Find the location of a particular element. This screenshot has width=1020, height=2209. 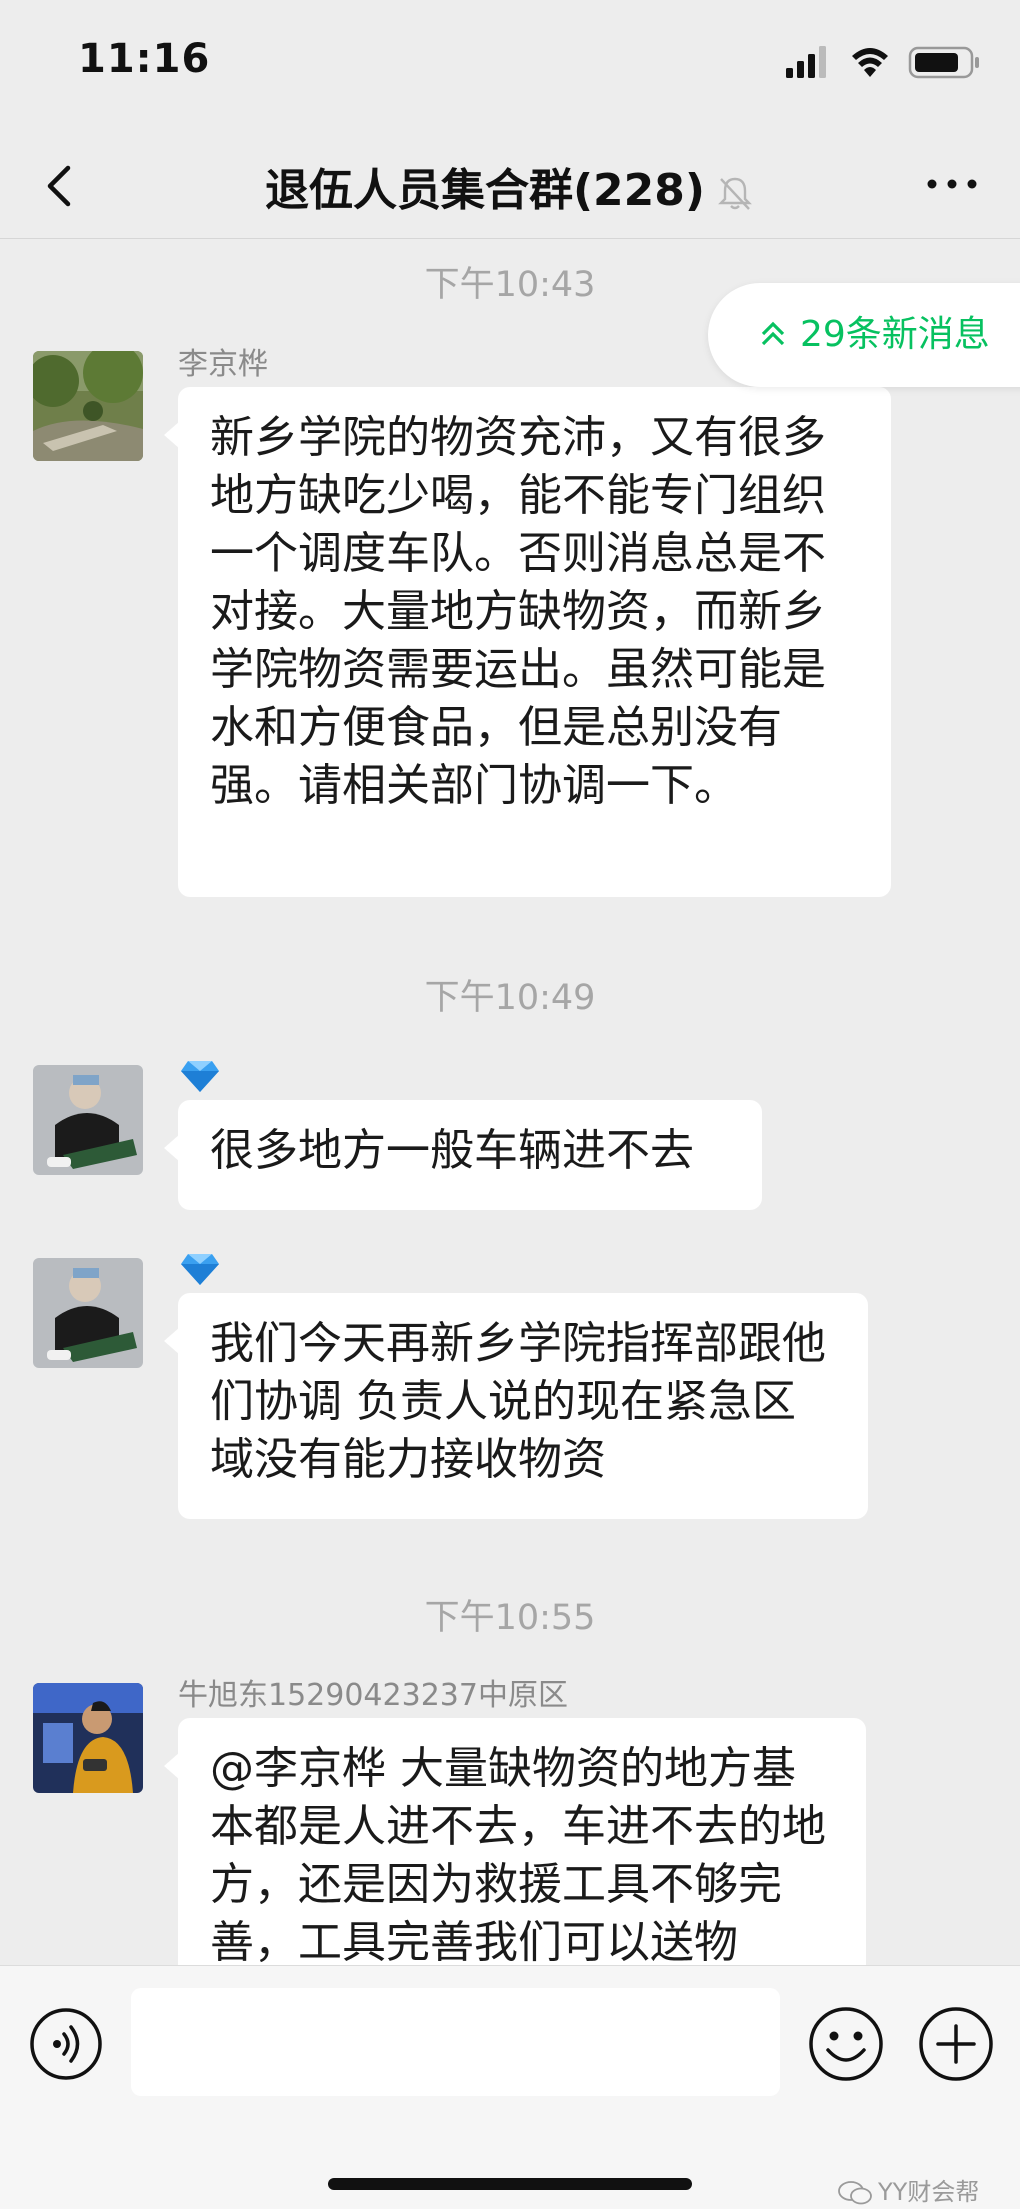

watermark: YY财会帮 is located at coordinates (908, 2189).